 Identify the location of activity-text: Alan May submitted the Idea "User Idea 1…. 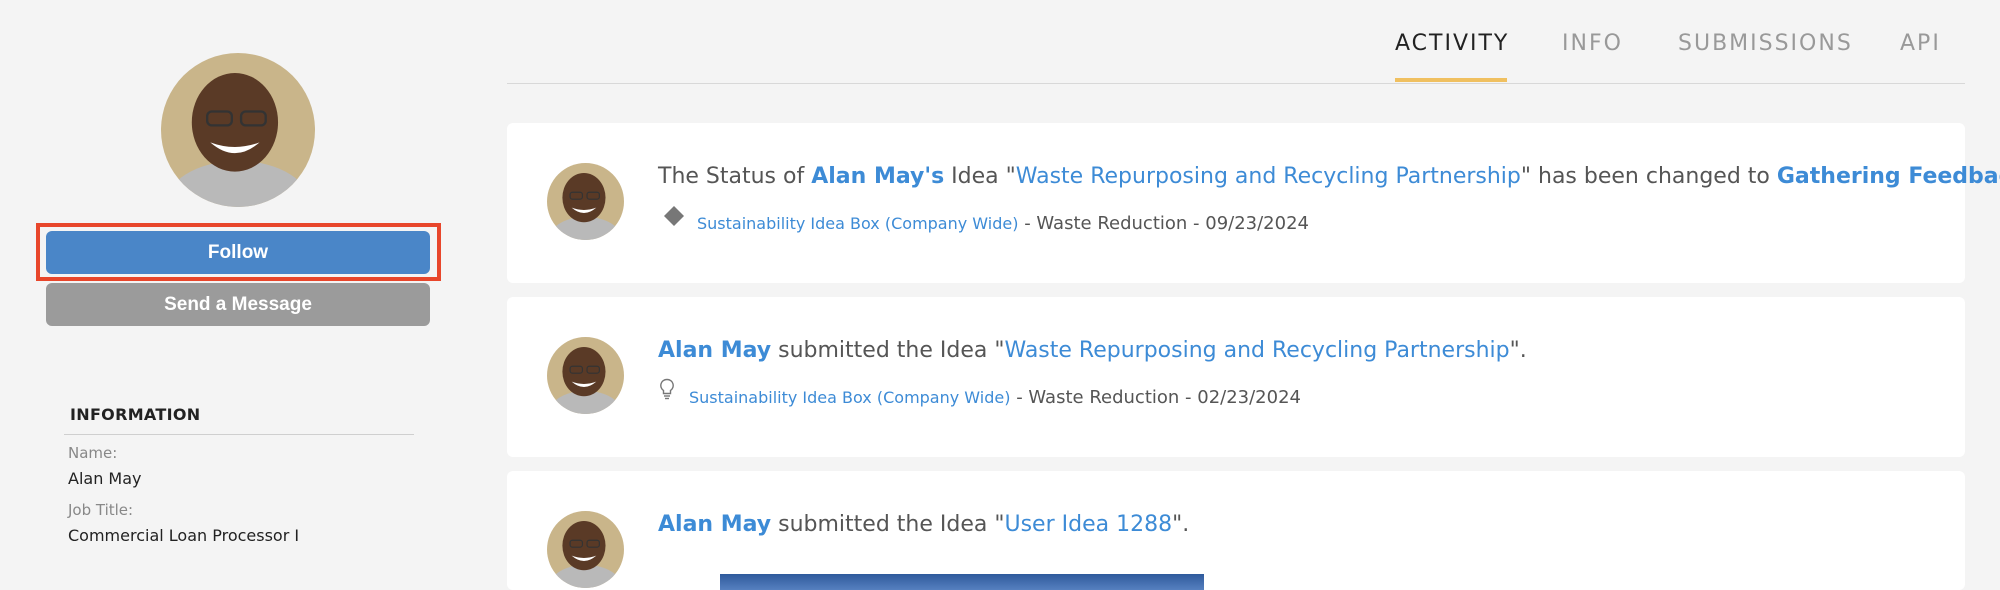
(923, 524).